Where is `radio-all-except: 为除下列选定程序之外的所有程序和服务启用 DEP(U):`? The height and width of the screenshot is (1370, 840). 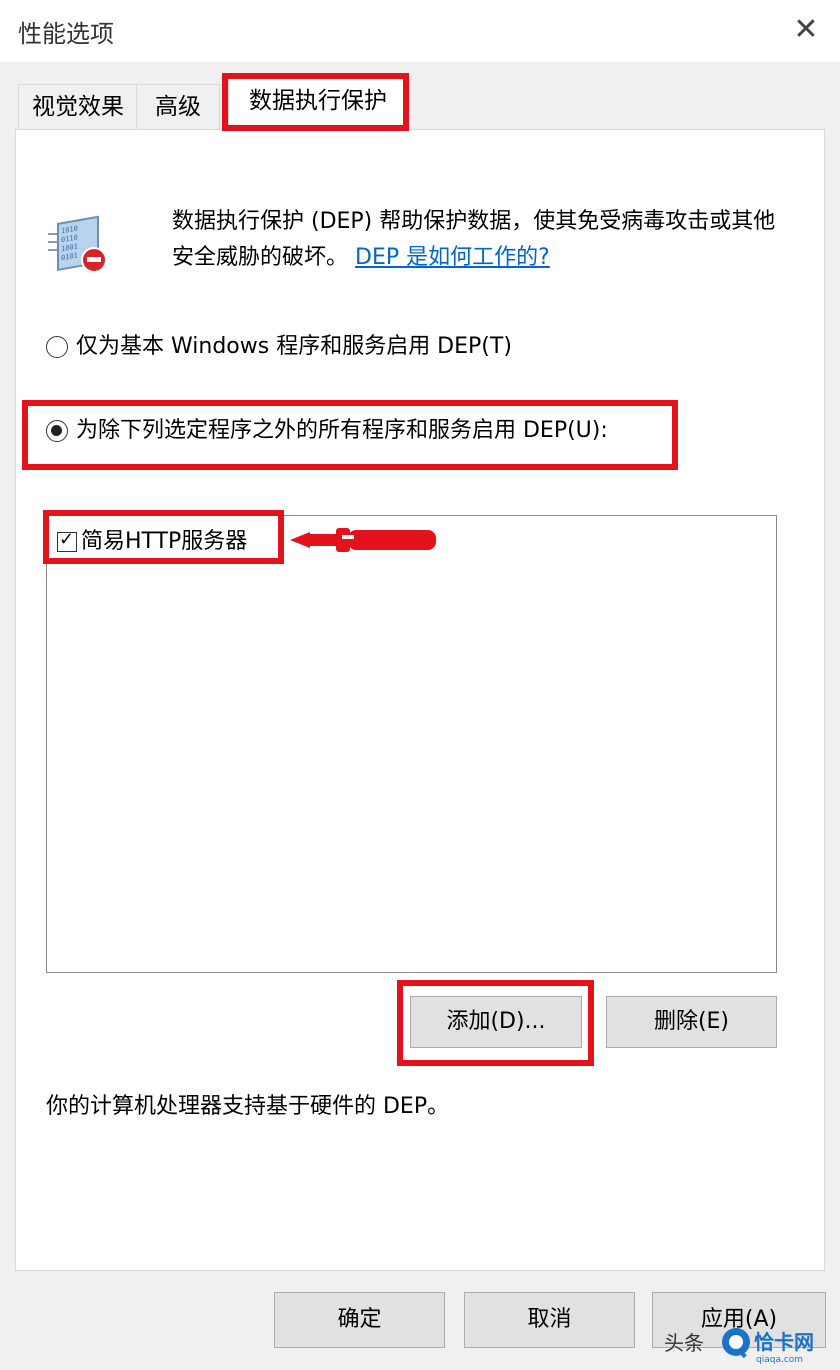 radio-all-except: 为除下列选定程序之外的所有程序和服务启用 DEP(U): is located at coordinates (327, 431).